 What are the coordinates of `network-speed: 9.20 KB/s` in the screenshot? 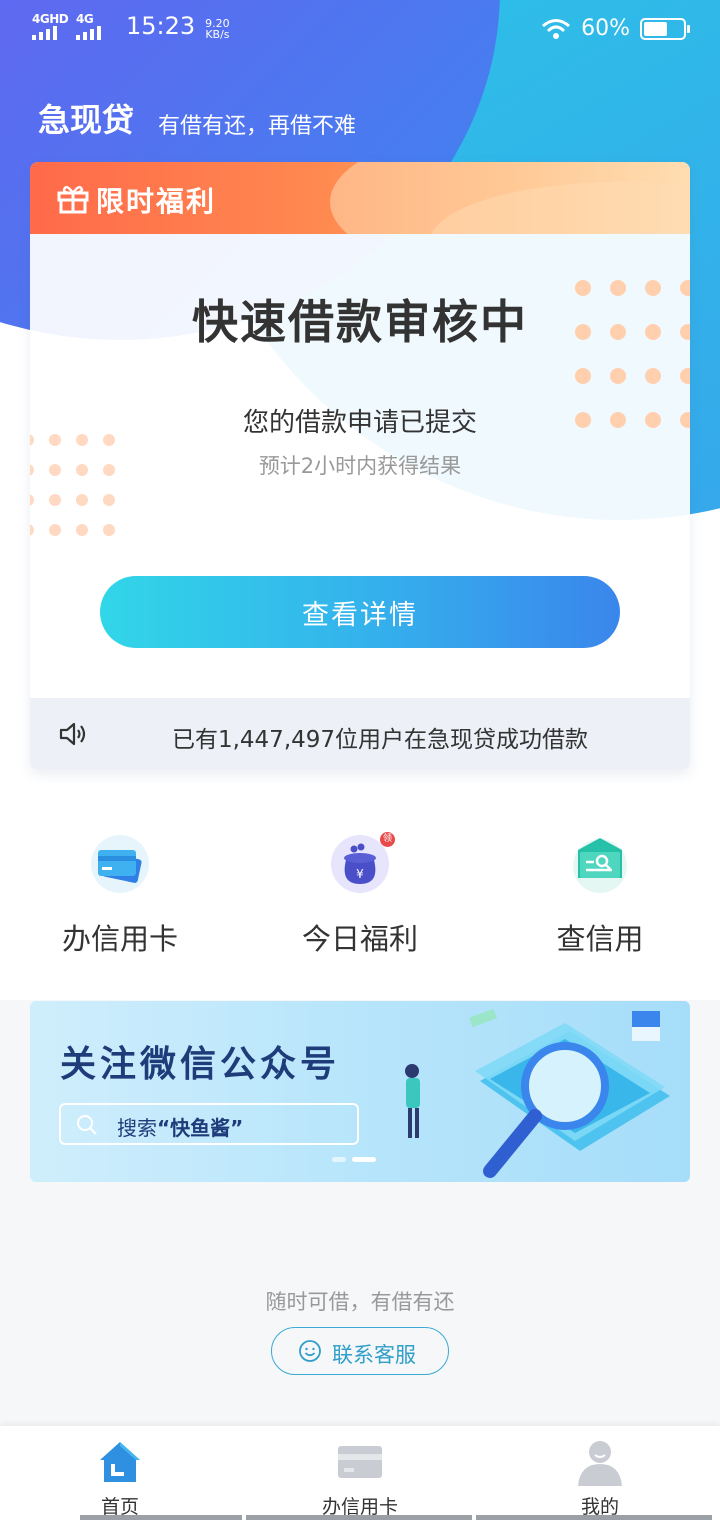 It's located at (217, 29).